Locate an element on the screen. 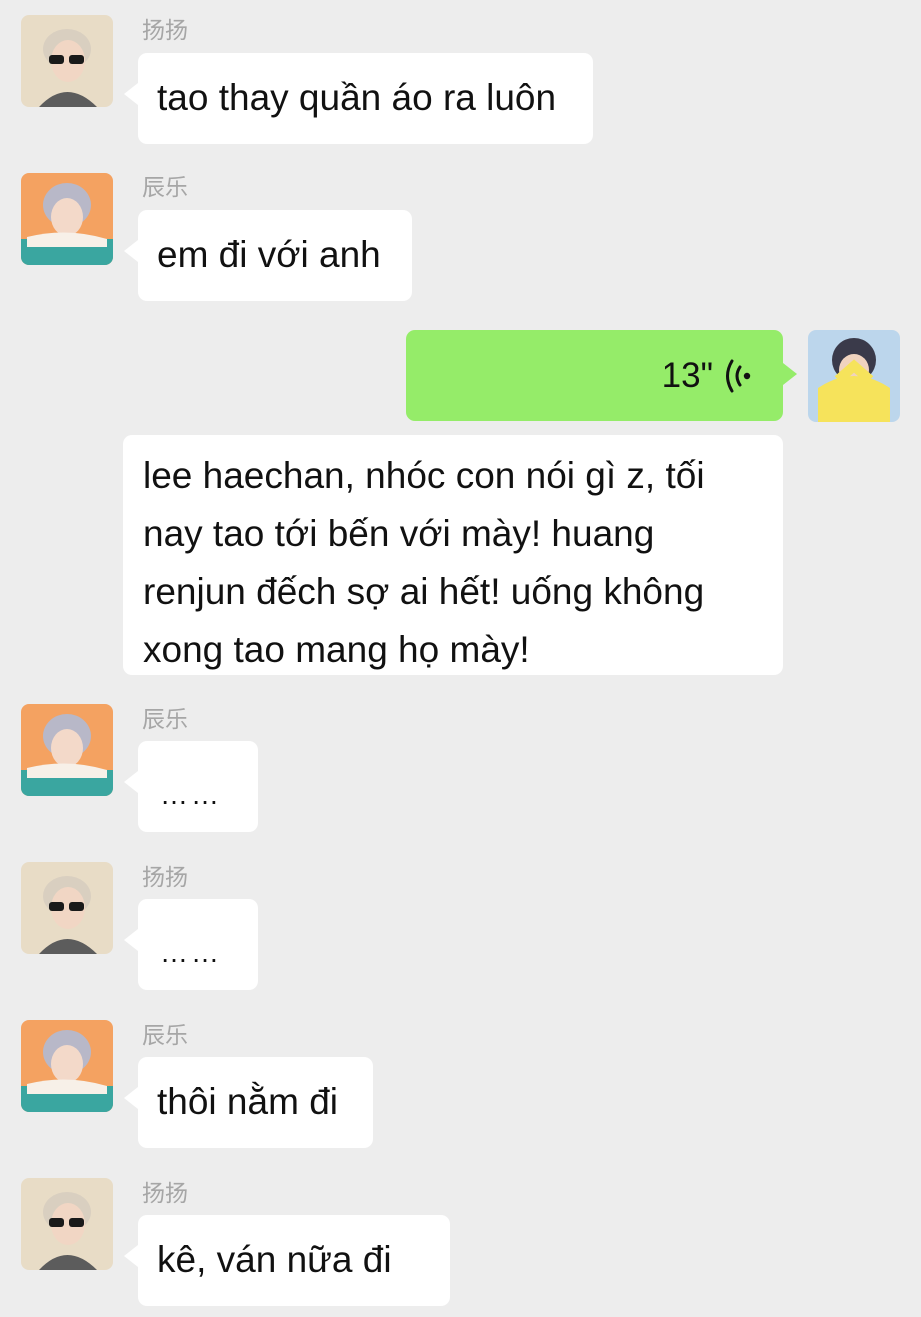  message-line: renjun đếch sợ ai hết! uống không is located at coordinates (424, 591).